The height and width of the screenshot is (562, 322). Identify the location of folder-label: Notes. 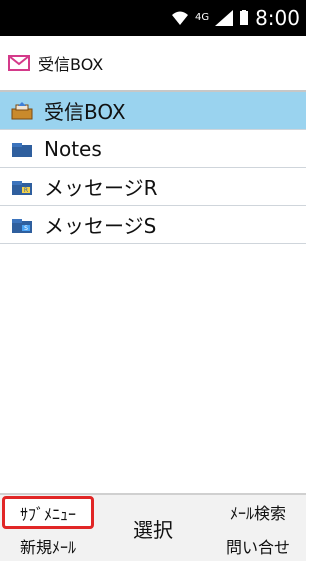
(73, 148).